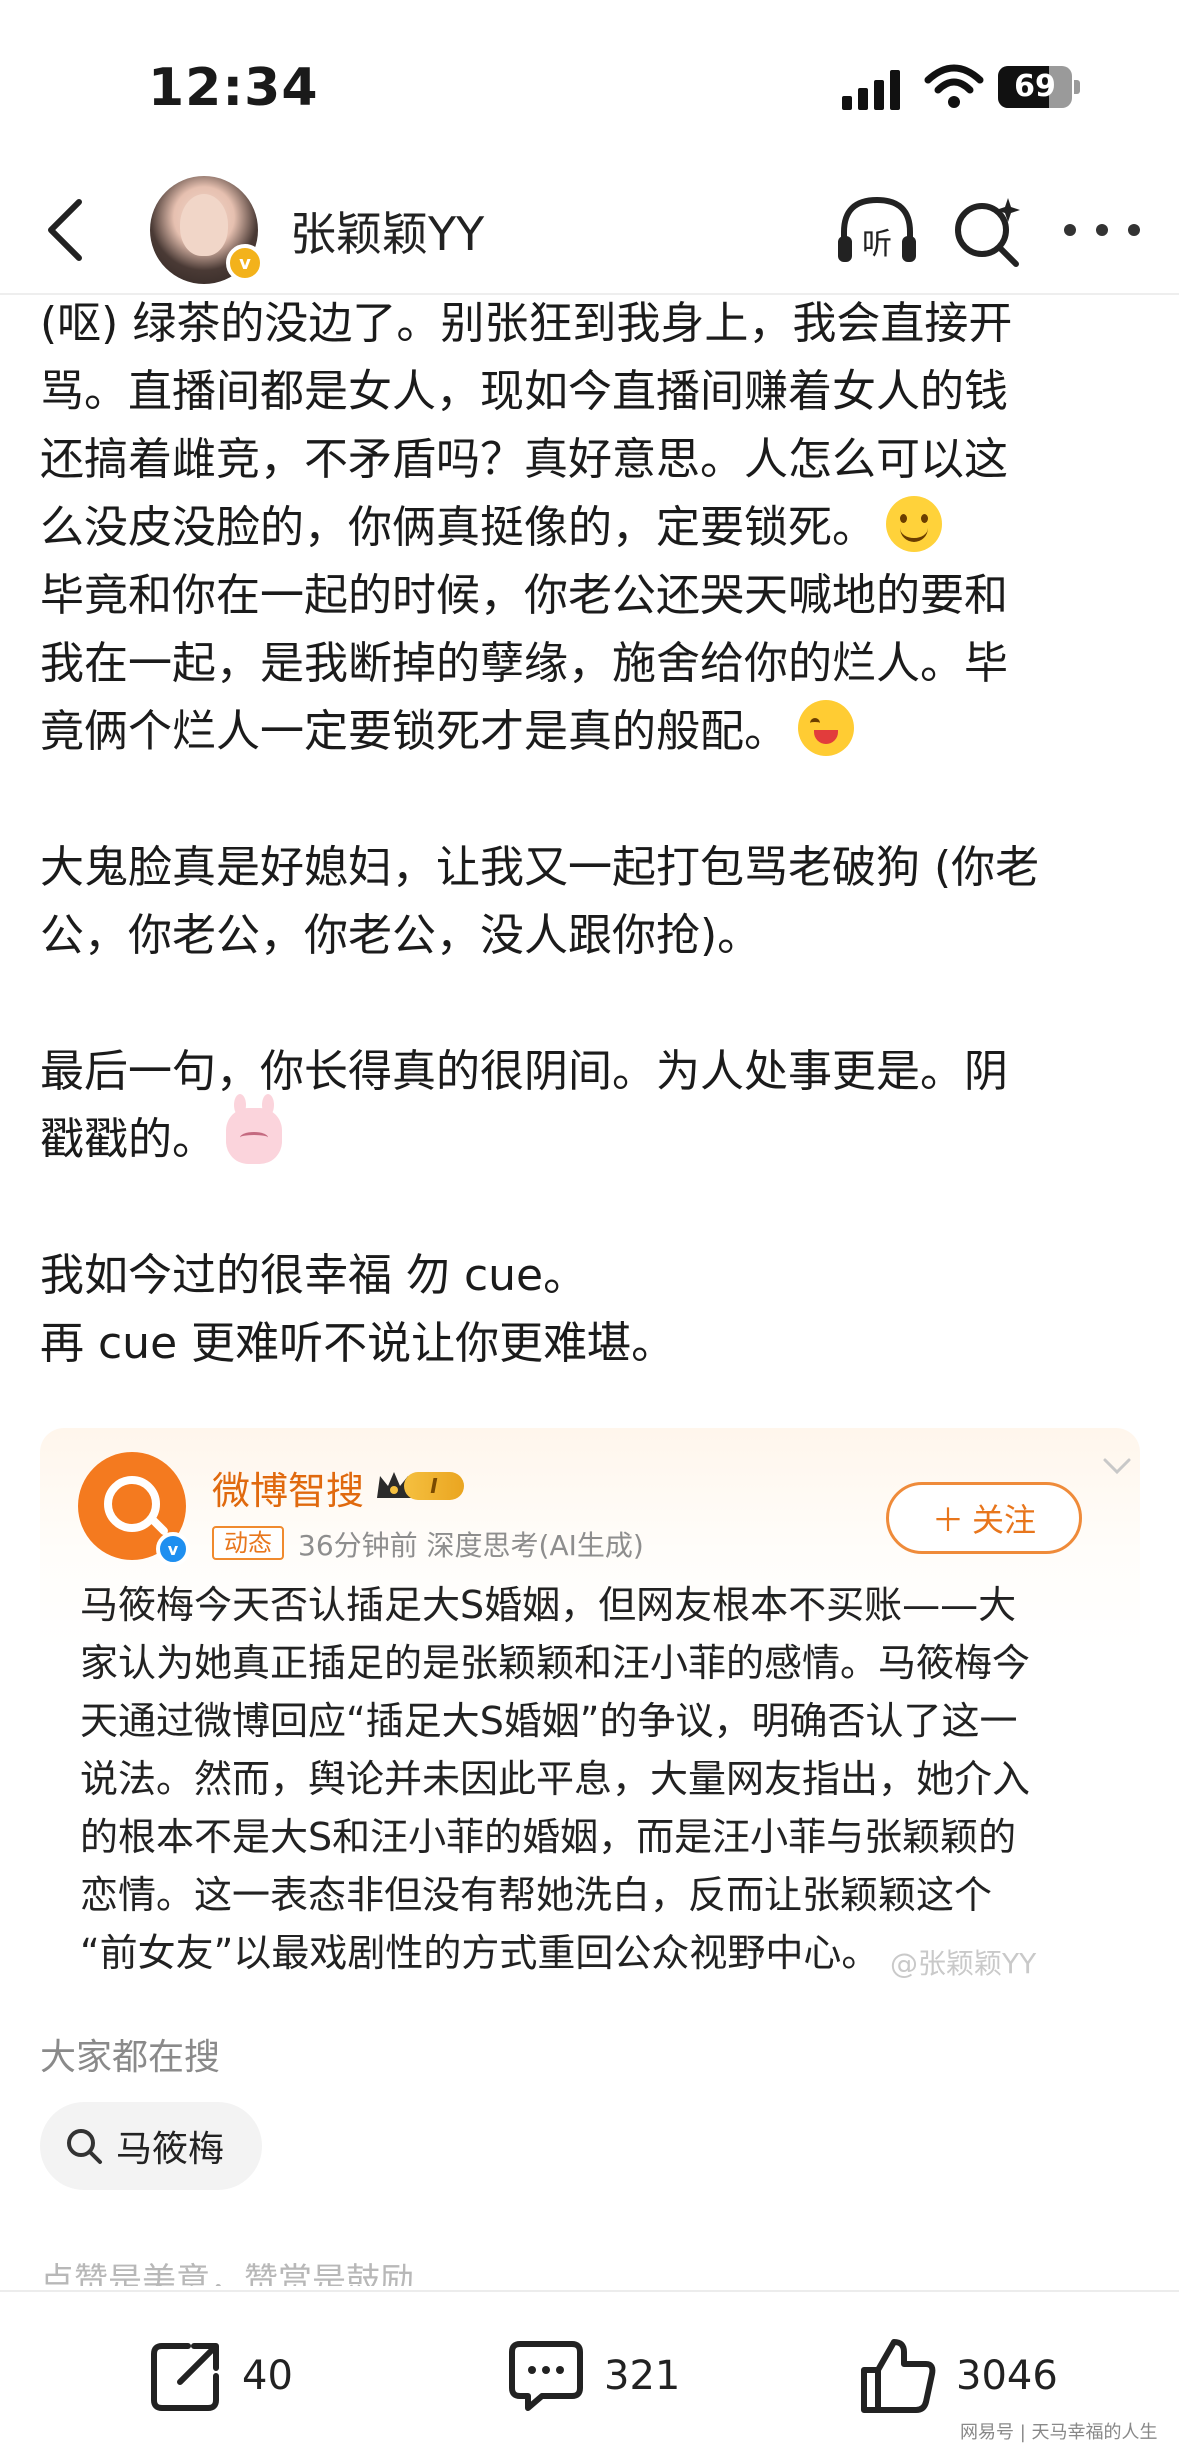  I want to click on post-line: 大鬼脸真是好媳妇，让我又一起打包骂老破狗 (你老, so click(540, 867).